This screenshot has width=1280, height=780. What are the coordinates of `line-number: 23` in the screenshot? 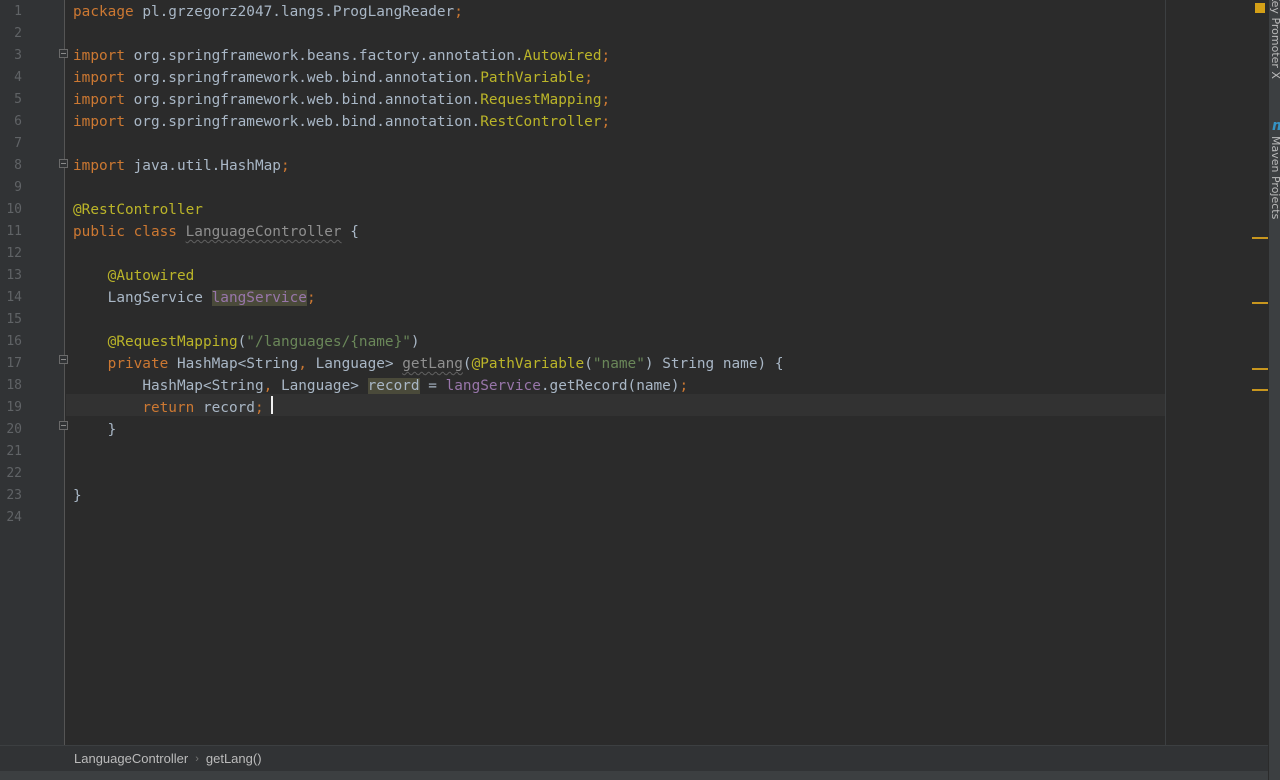 It's located at (14, 495).